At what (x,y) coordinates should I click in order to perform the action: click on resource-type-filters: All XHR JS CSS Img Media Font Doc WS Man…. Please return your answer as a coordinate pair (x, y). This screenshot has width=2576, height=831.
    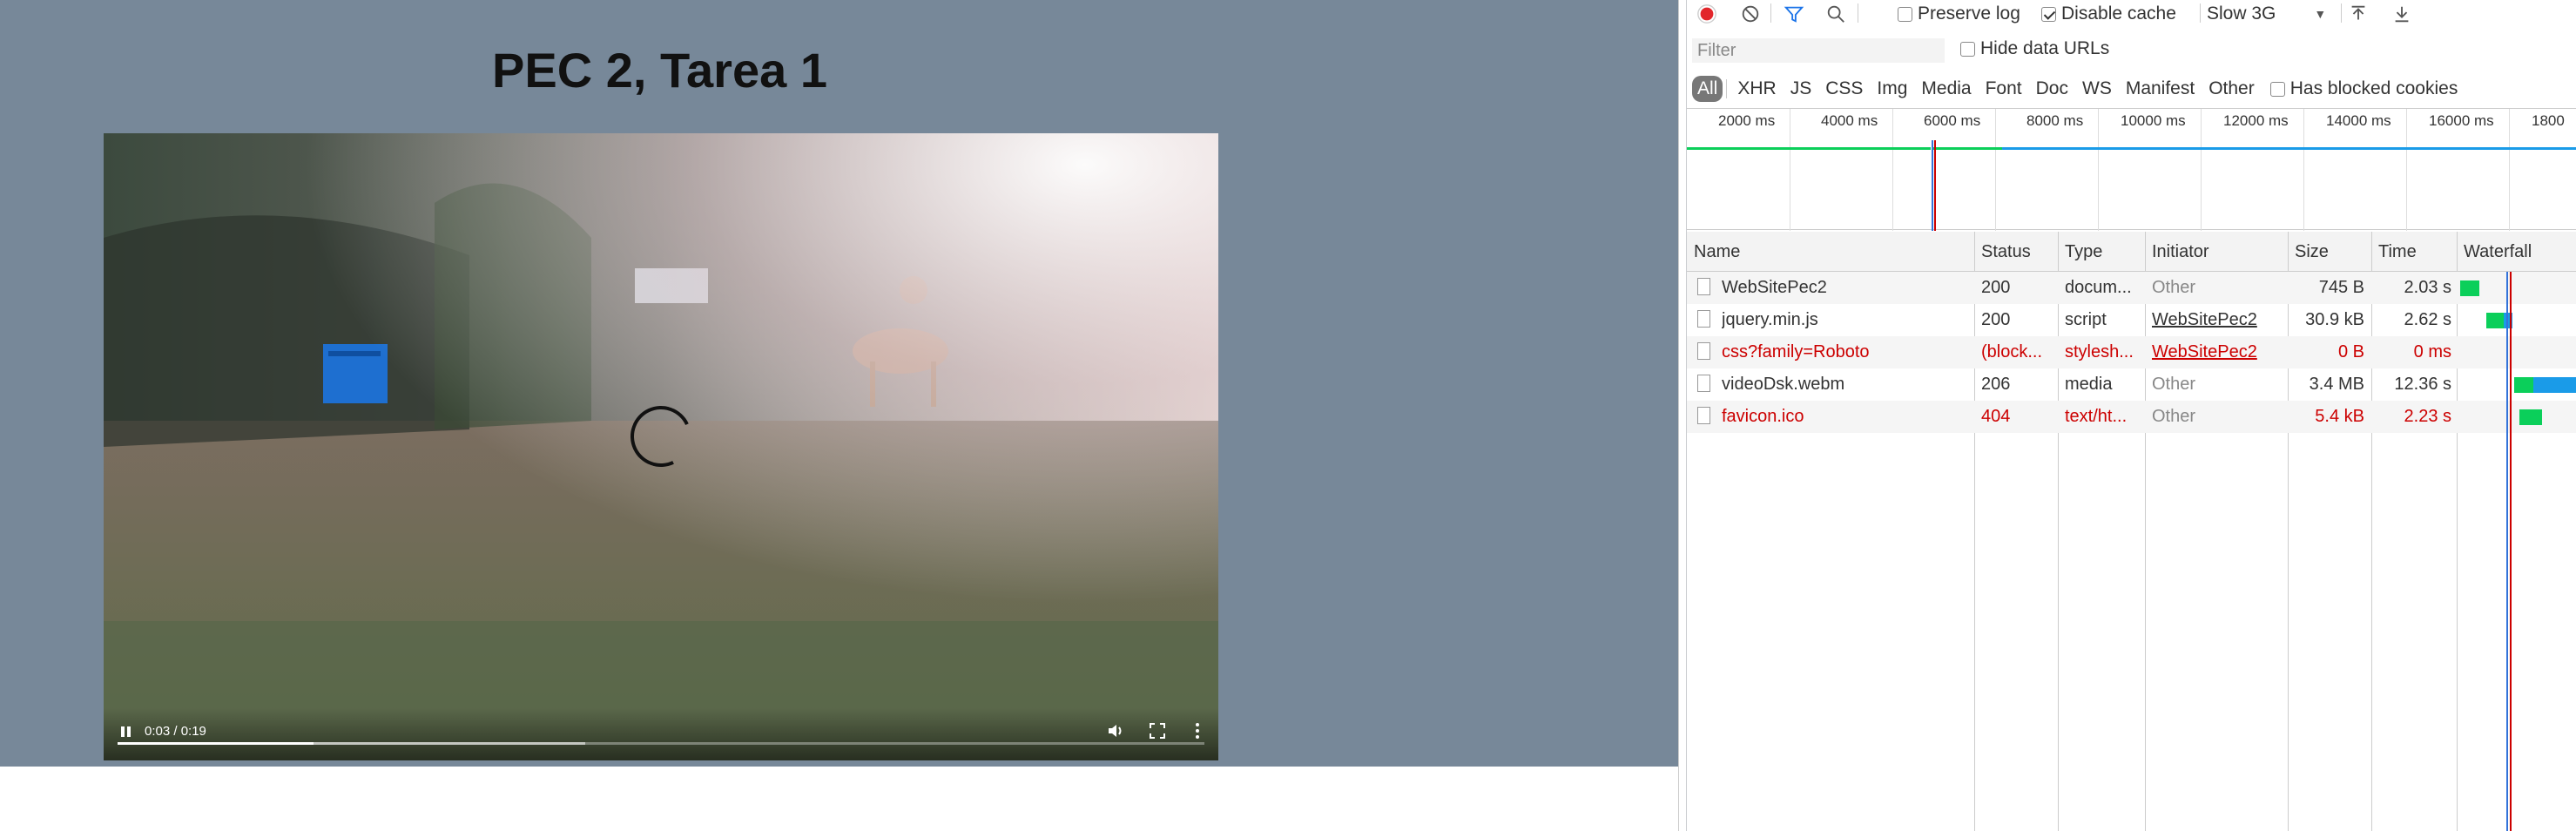
    Looking at the image, I should click on (2131, 89).